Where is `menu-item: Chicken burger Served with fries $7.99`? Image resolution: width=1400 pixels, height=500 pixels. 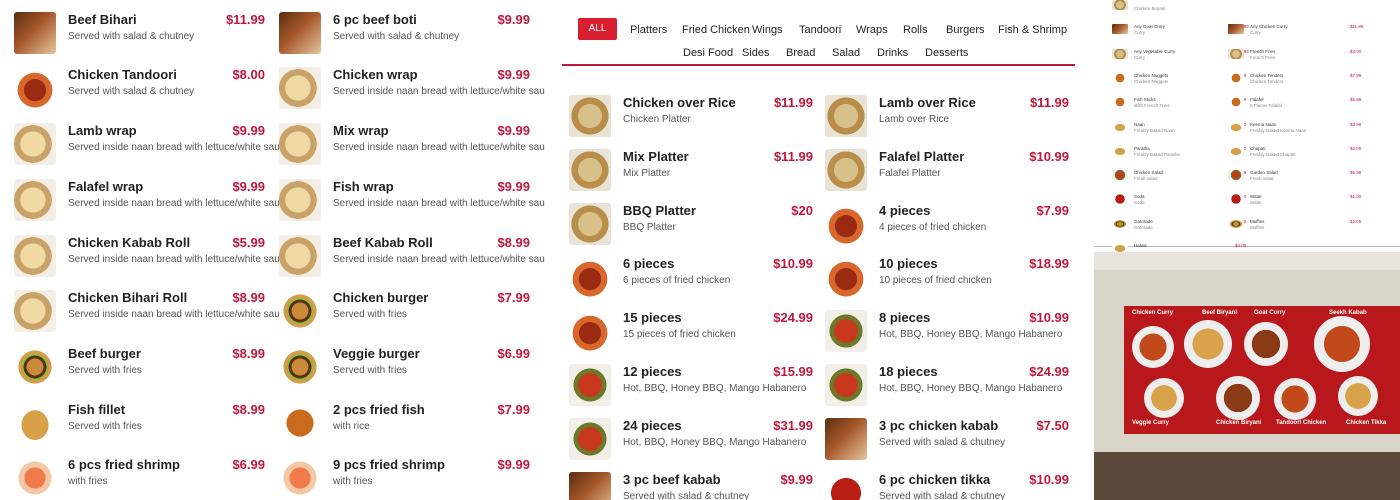 menu-item: Chicken burger Served with fries $7.99 is located at coordinates (404, 312).